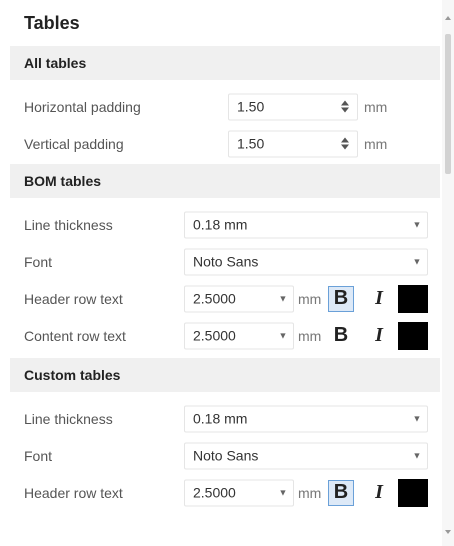 The height and width of the screenshot is (546, 454). Describe the element at coordinates (293, 143) in the screenshot. I see `vertical-padding-input: 1.50` at that location.